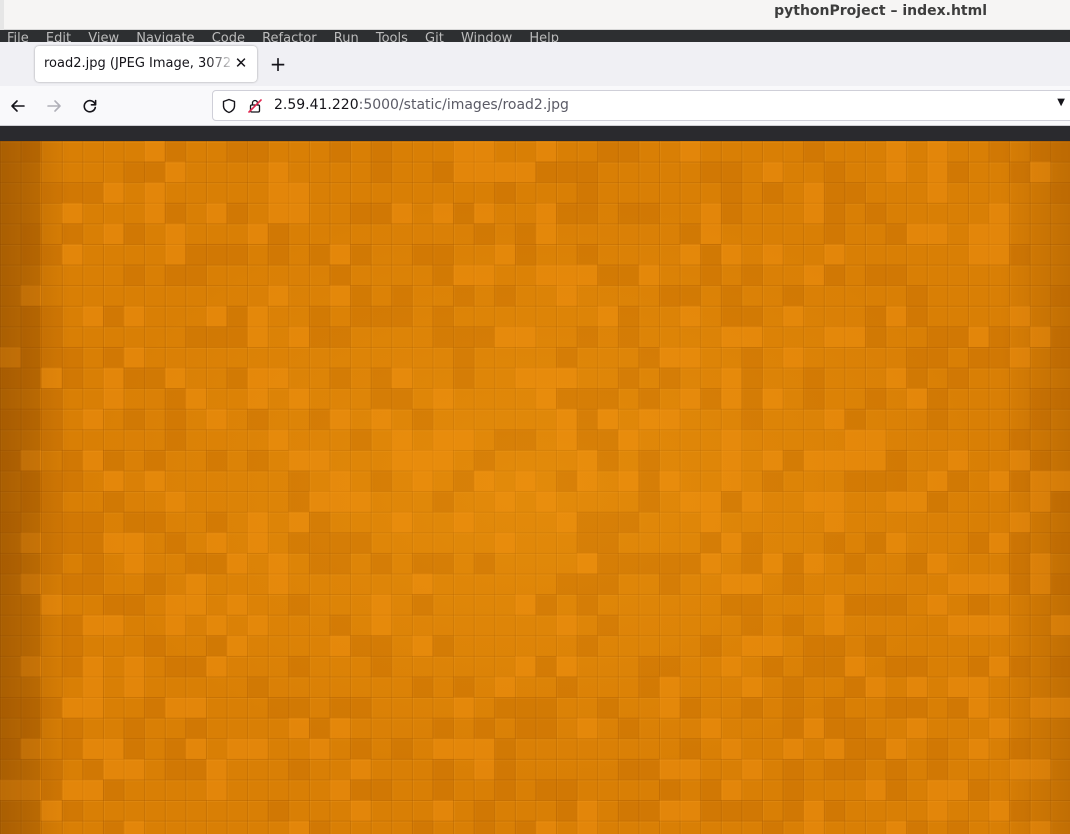  I want to click on menu-run: Run, so click(346, 36).